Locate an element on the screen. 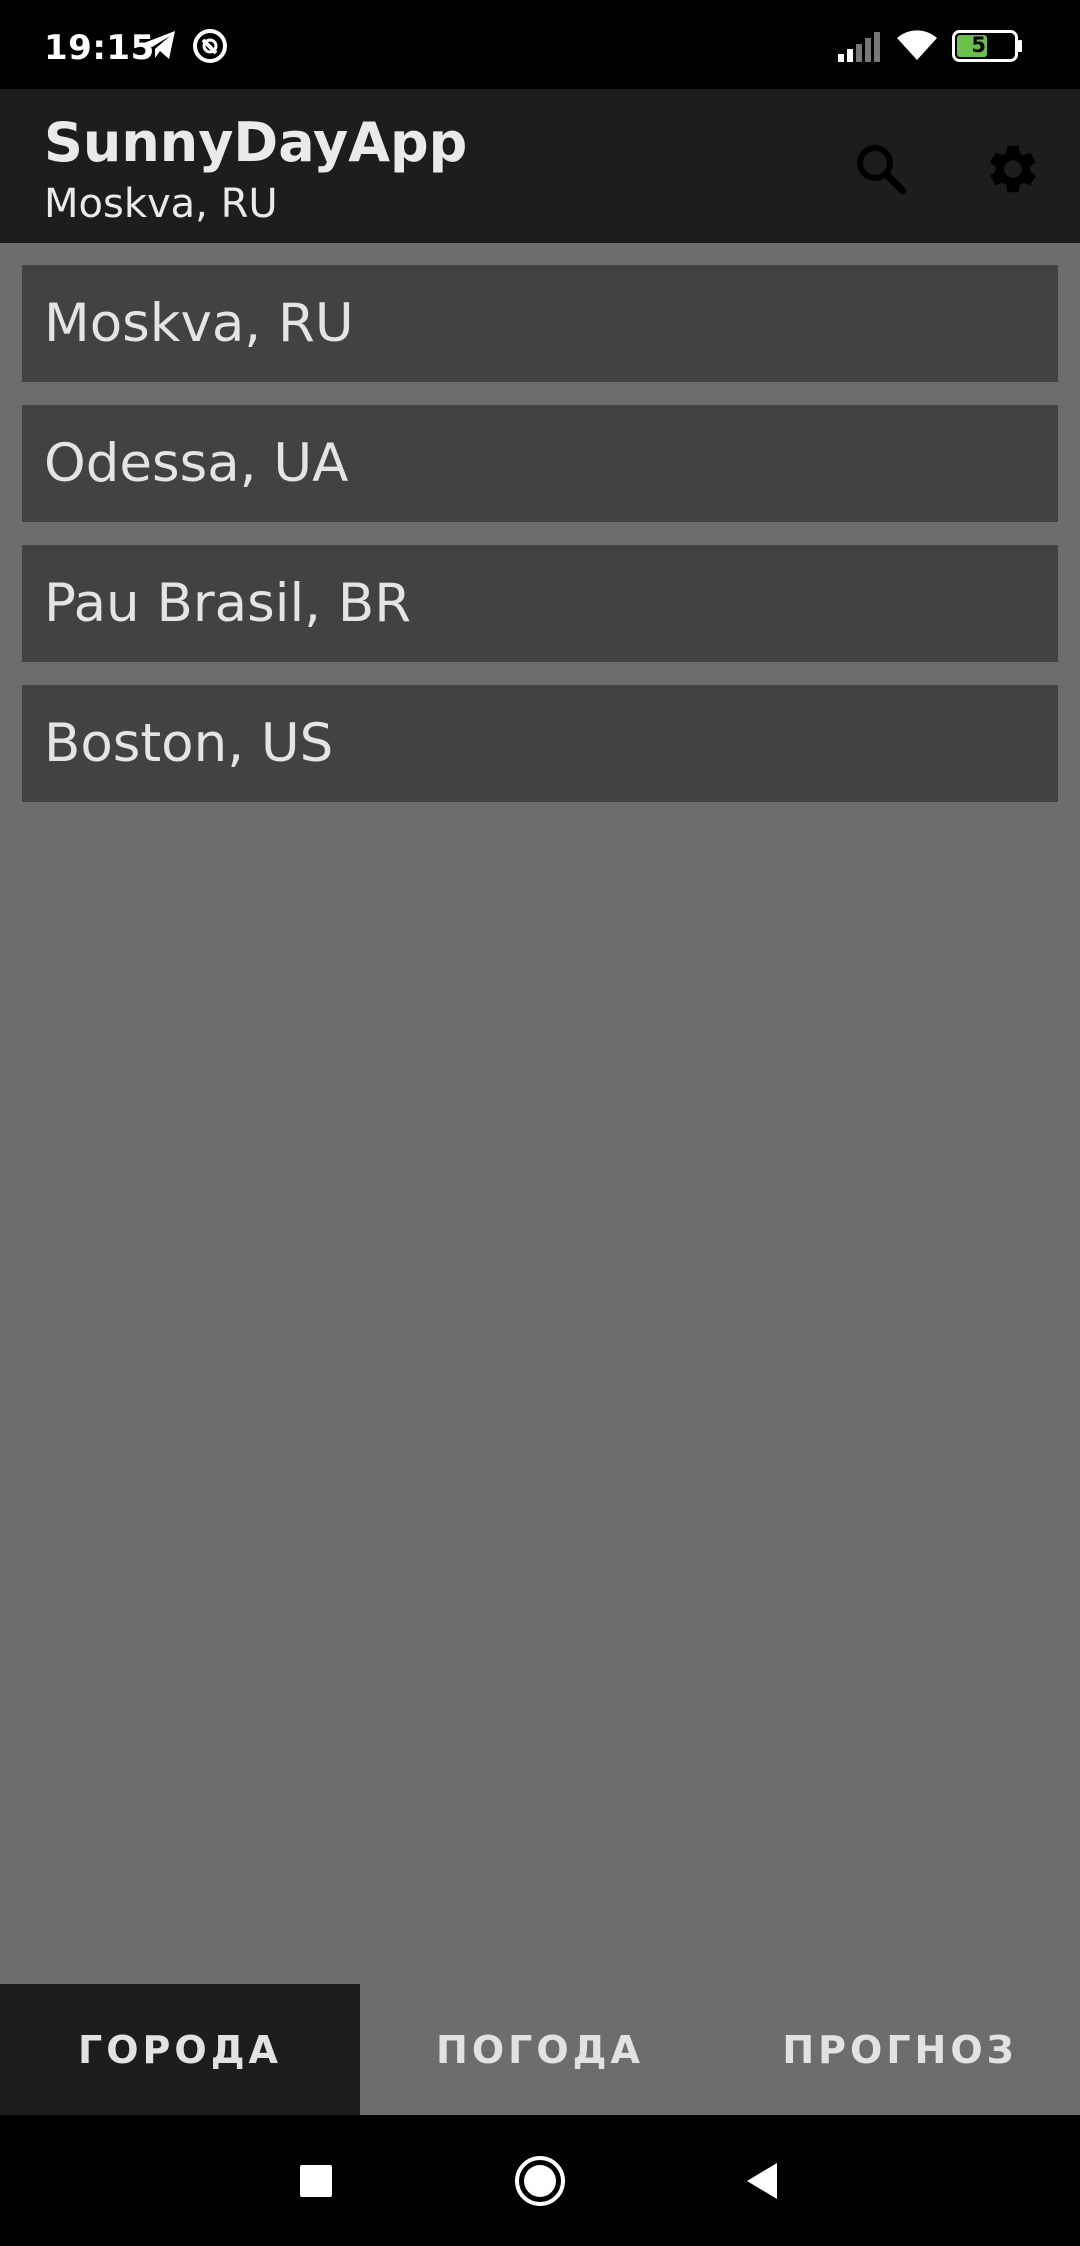 This screenshot has height=2246, width=1080. home-button is located at coordinates (540, 2181).